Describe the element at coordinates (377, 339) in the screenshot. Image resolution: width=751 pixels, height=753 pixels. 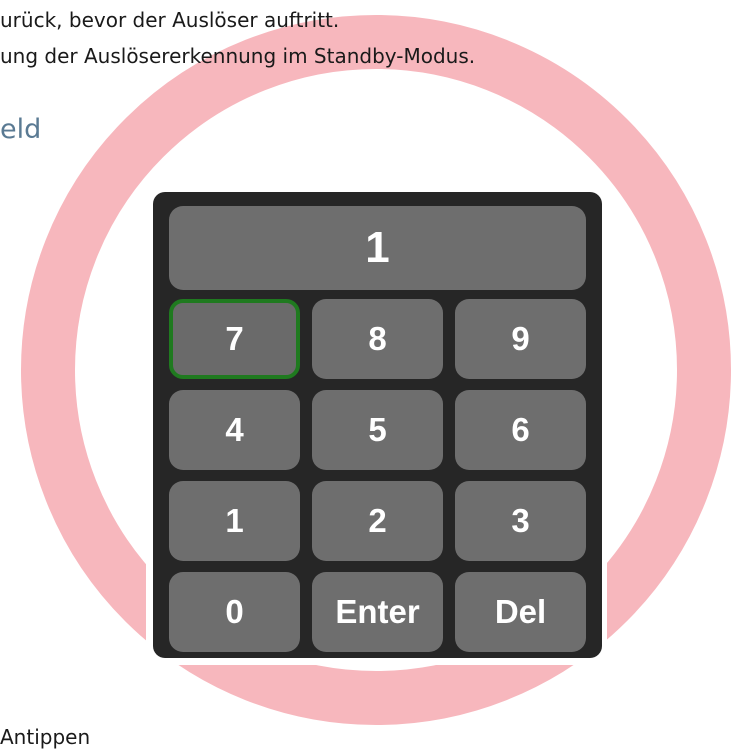
I see `key-8-button: 8` at that location.